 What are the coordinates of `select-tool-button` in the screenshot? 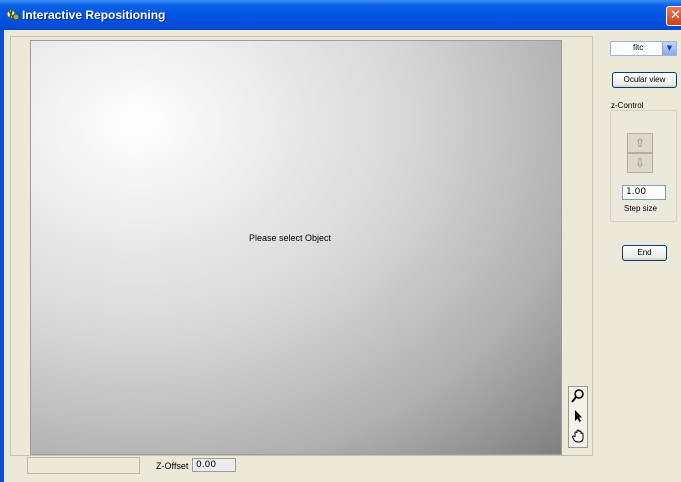 It's located at (578, 417).